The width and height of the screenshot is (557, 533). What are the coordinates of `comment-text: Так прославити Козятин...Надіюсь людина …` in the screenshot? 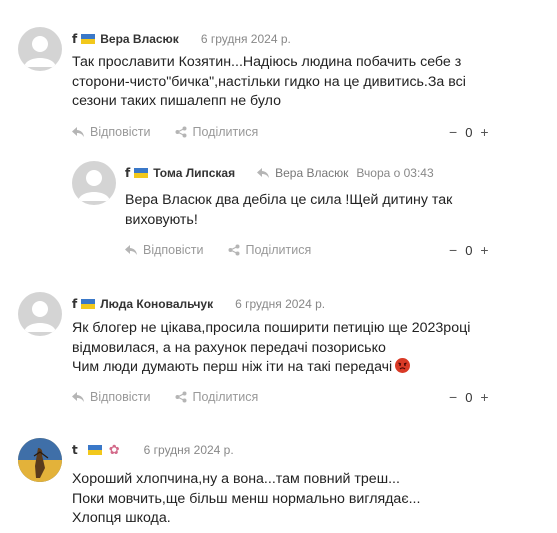 It's located at (269, 82).